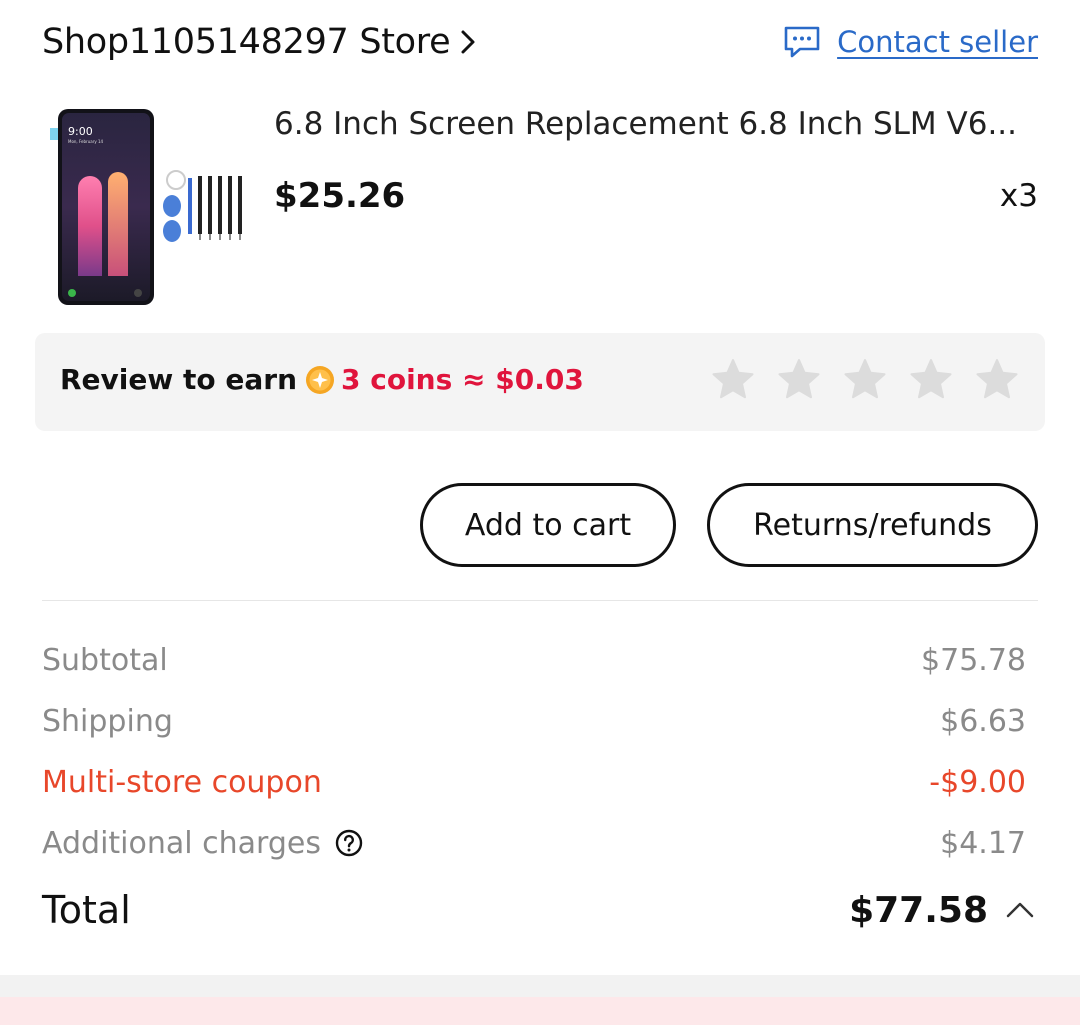 The image size is (1080, 1025). What do you see at coordinates (86, 141) in the screenshot?
I see `thumb-date: Mon, February 14` at bounding box center [86, 141].